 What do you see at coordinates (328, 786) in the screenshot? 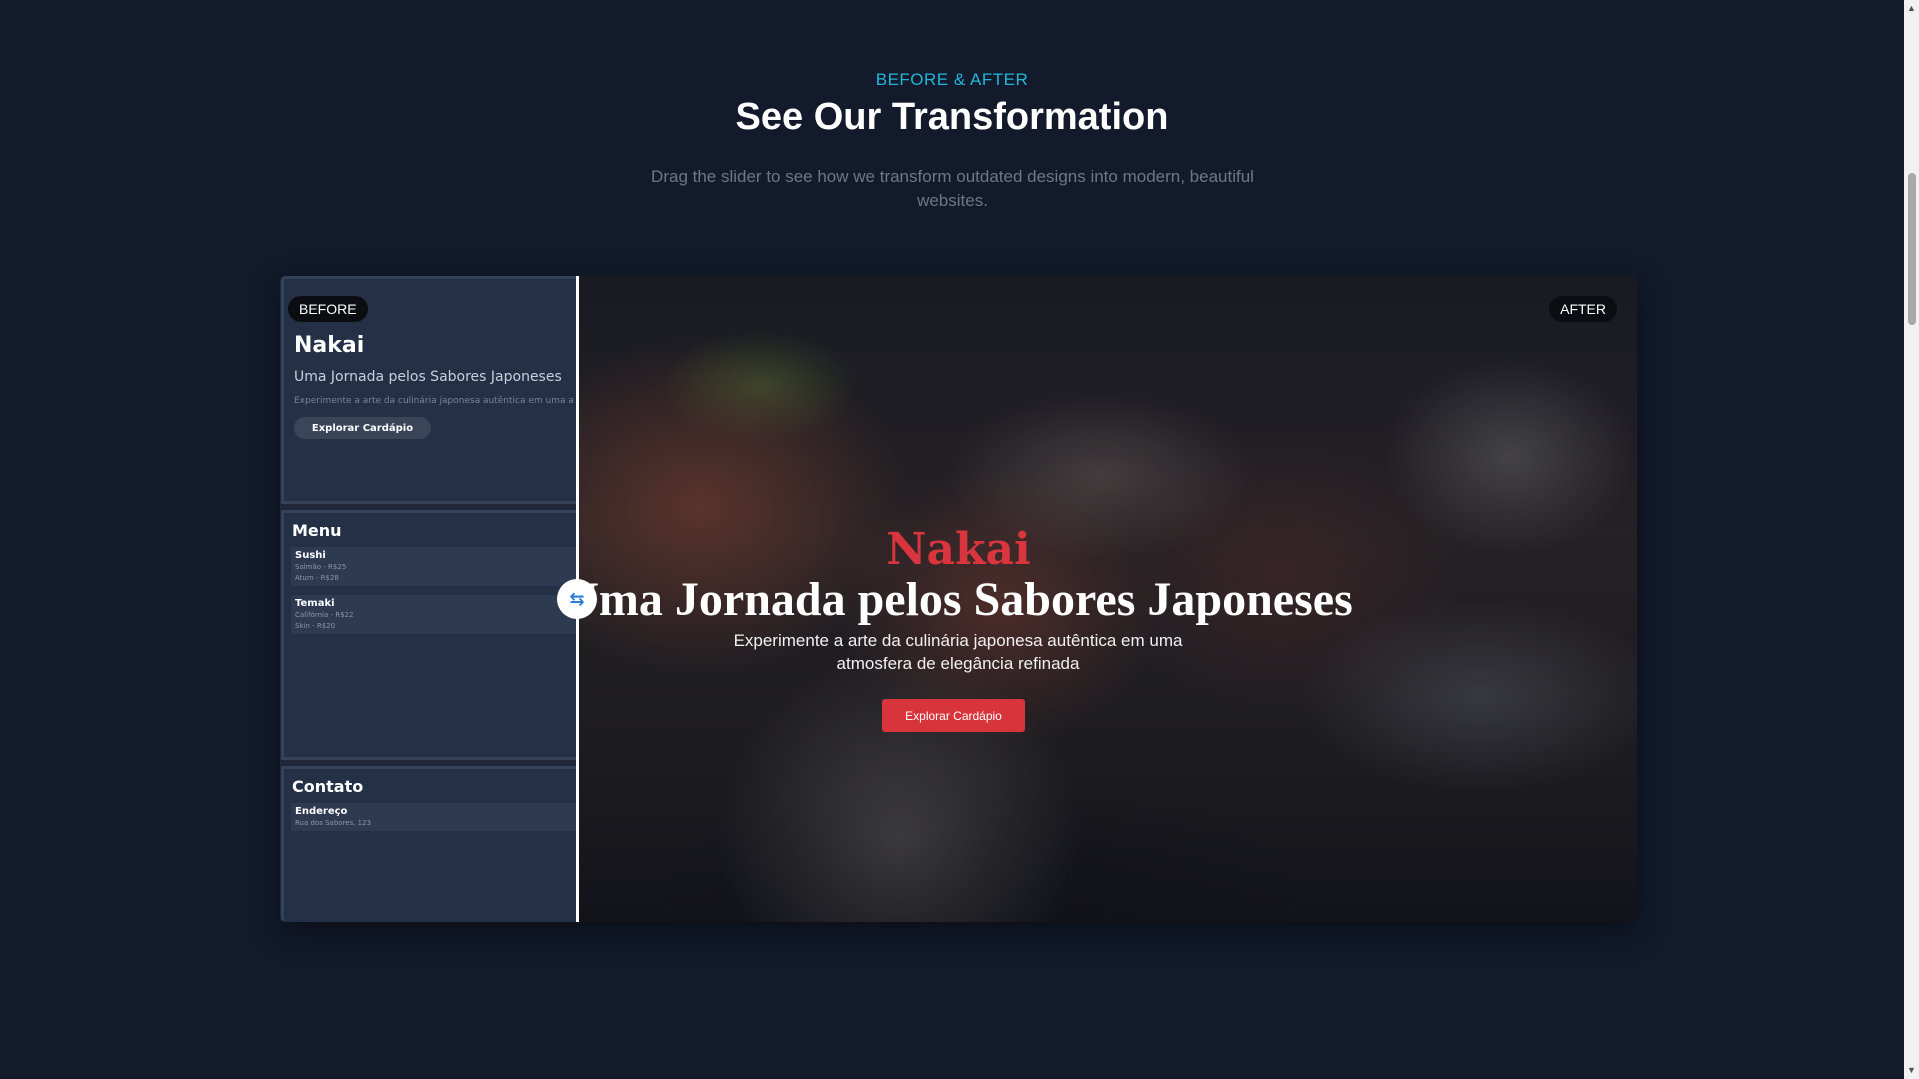
I see `before-contact-title: Contato` at bounding box center [328, 786].